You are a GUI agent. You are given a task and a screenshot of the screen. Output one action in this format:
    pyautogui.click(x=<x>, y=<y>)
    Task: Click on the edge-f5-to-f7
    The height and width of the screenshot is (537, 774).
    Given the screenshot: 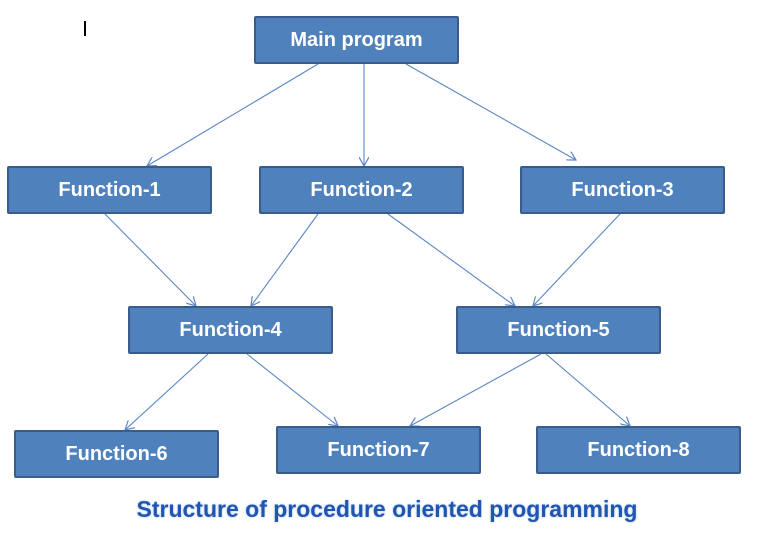 What is the action you would take?
    pyautogui.click(x=476, y=389)
    